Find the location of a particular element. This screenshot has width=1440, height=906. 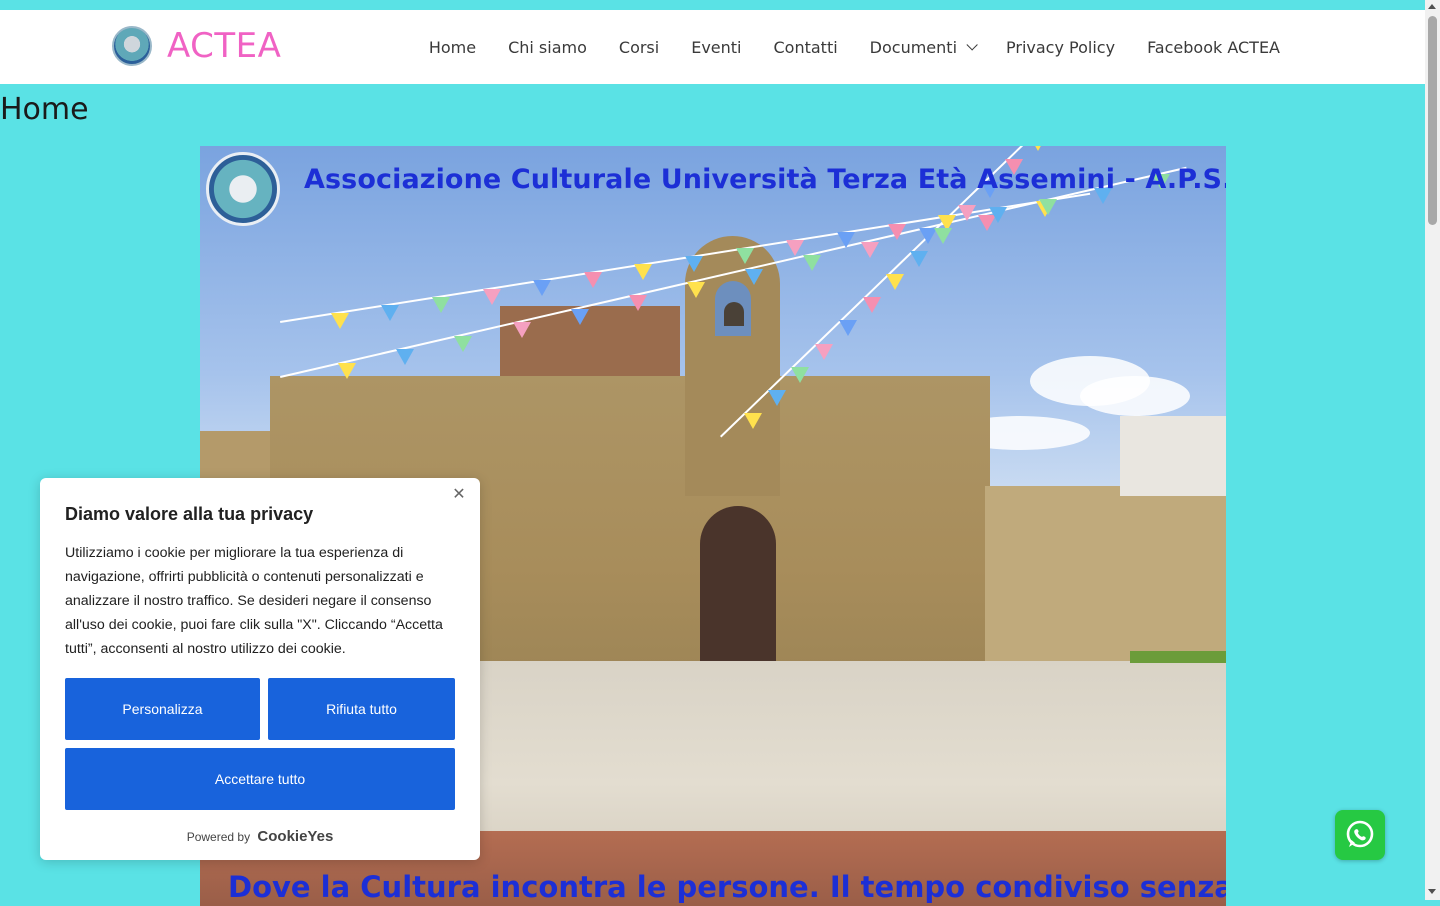

nav-item-documenti: Documenti is located at coordinates (922, 47).